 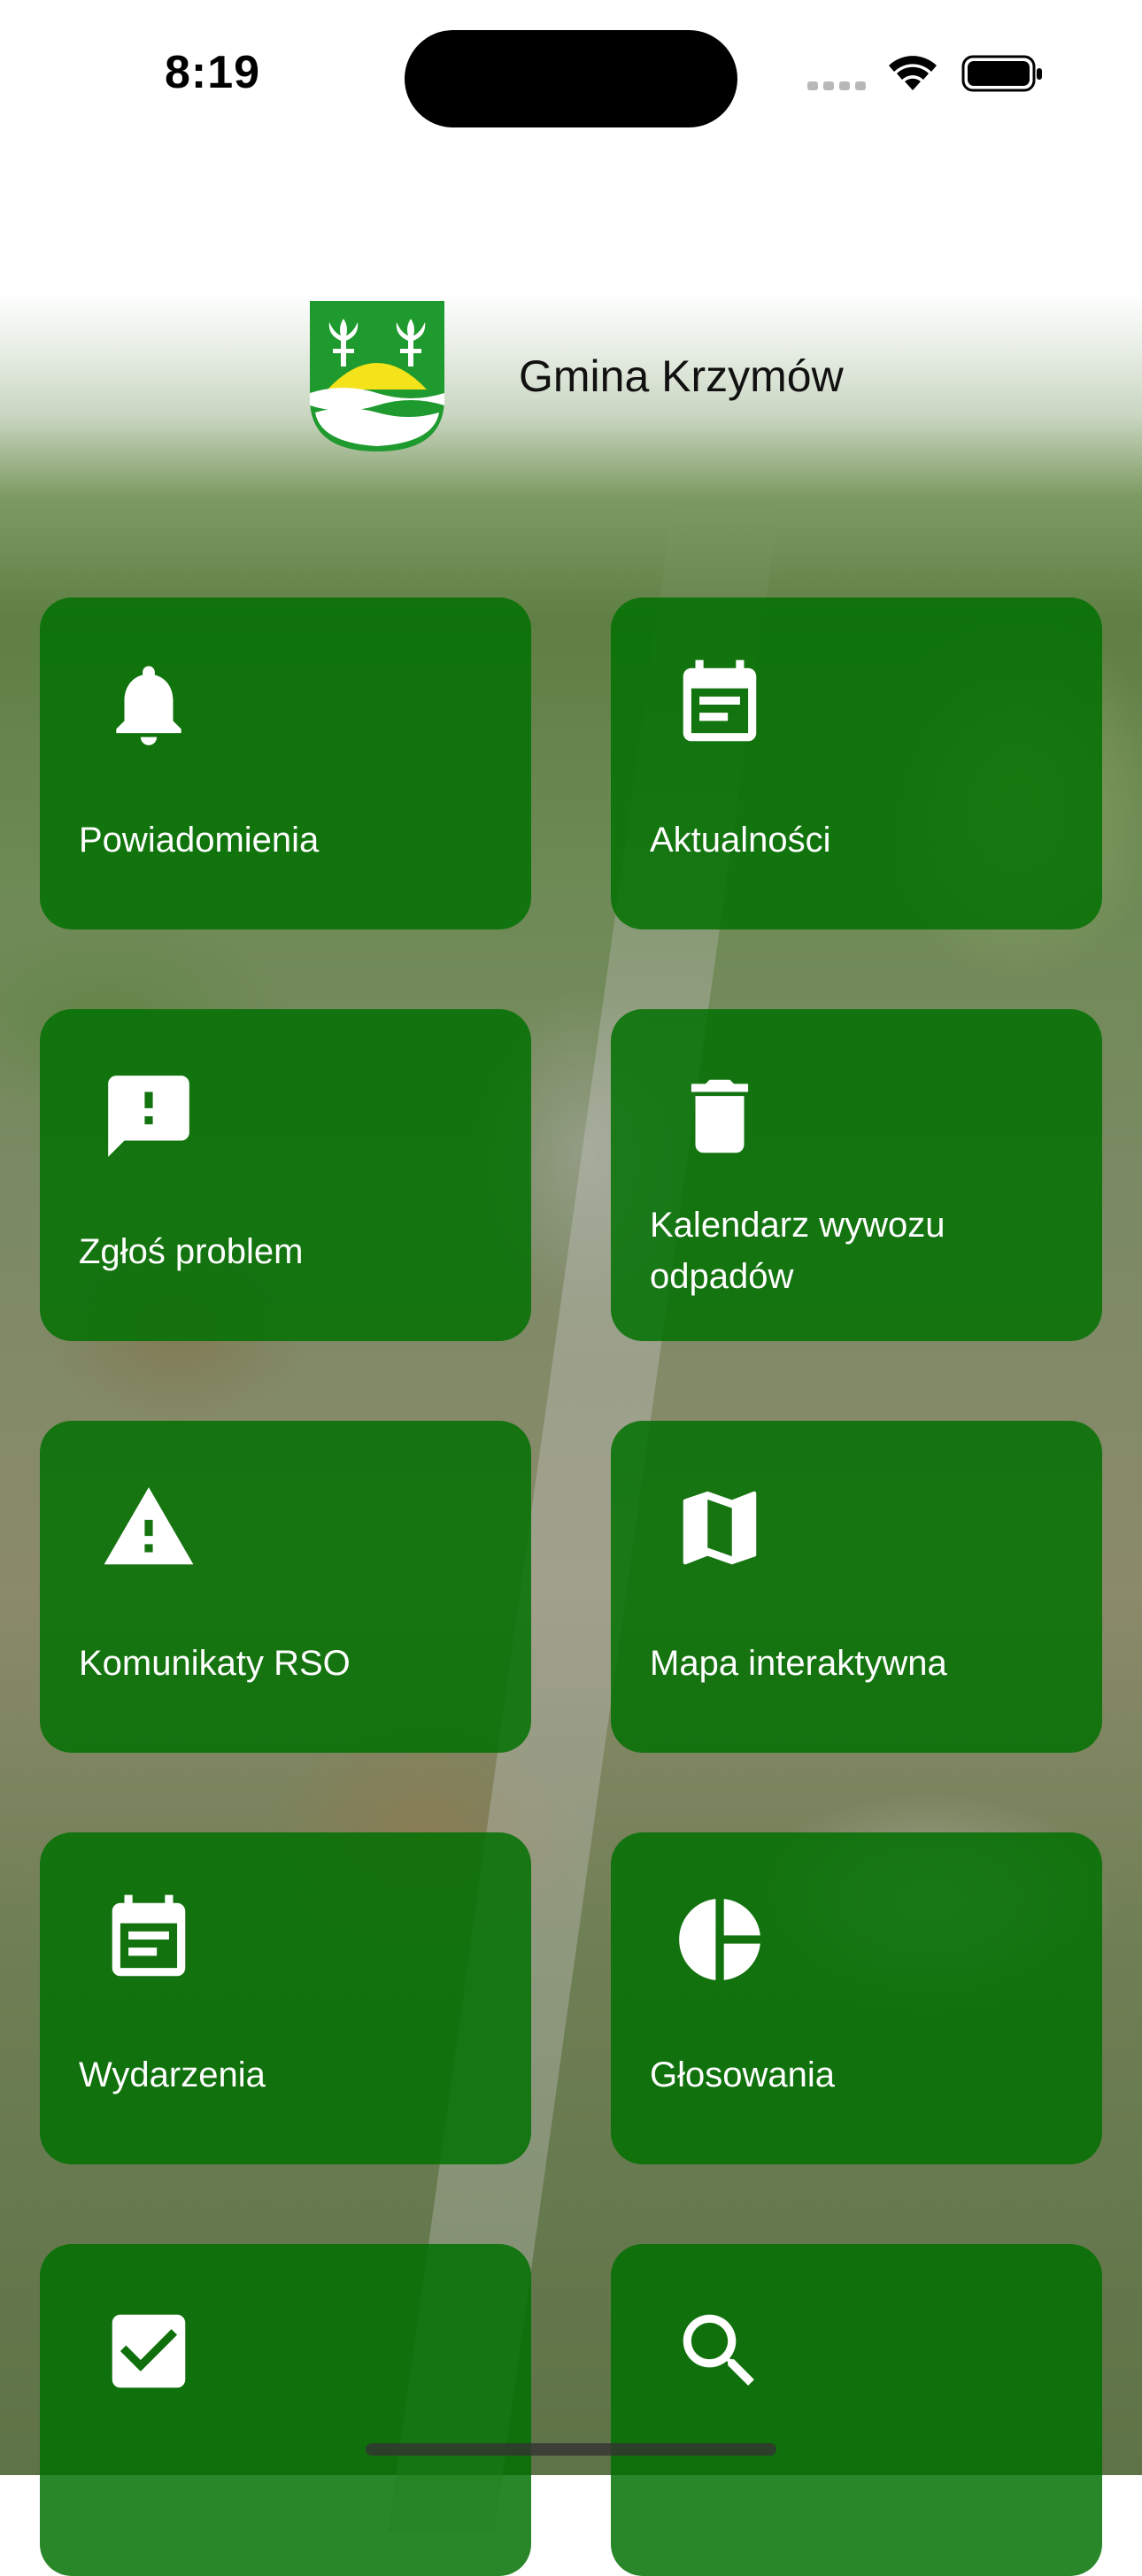 What do you see at coordinates (149, 1526) in the screenshot?
I see `warning-icon` at bounding box center [149, 1526].